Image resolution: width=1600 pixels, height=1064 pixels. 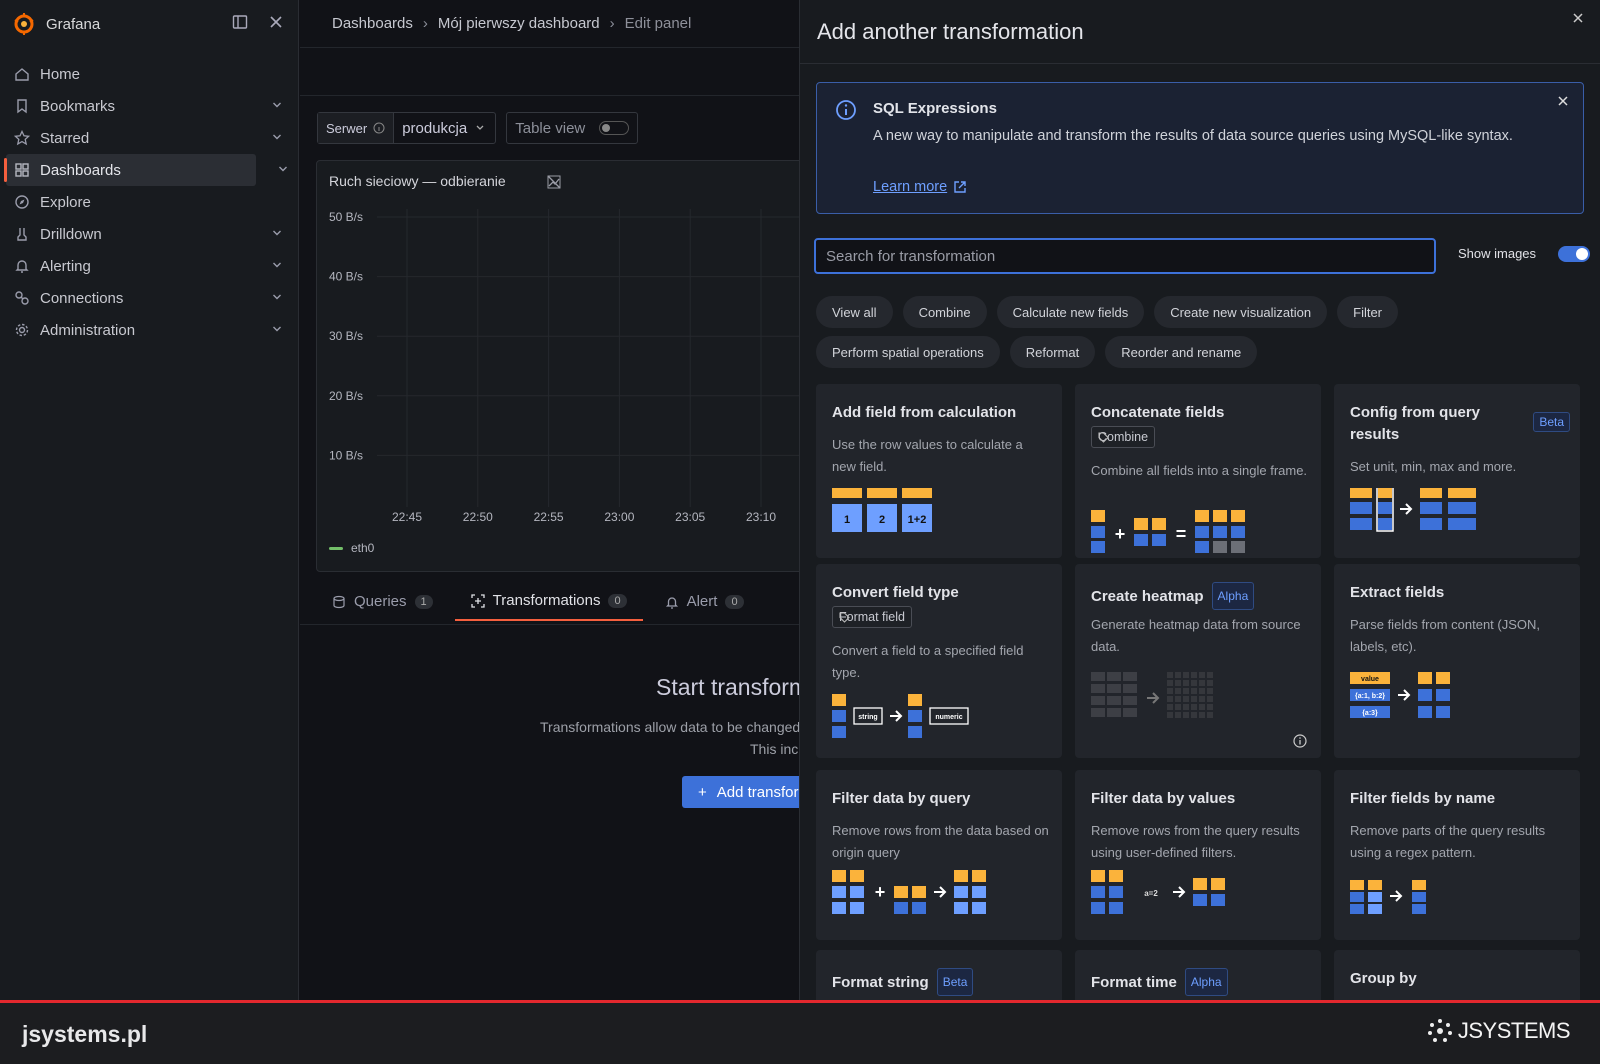 I want to click on breadcrumb-dashboards: Dashboards, so click(x=372, y=23).